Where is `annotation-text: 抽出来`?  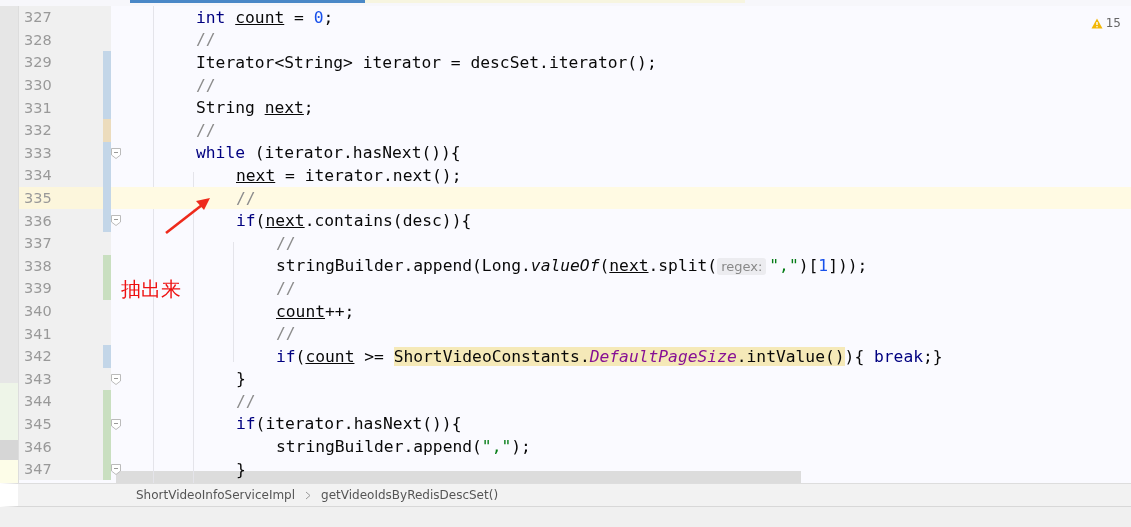 annotation-text: 抽出来 is located at coordinates (151, 289).